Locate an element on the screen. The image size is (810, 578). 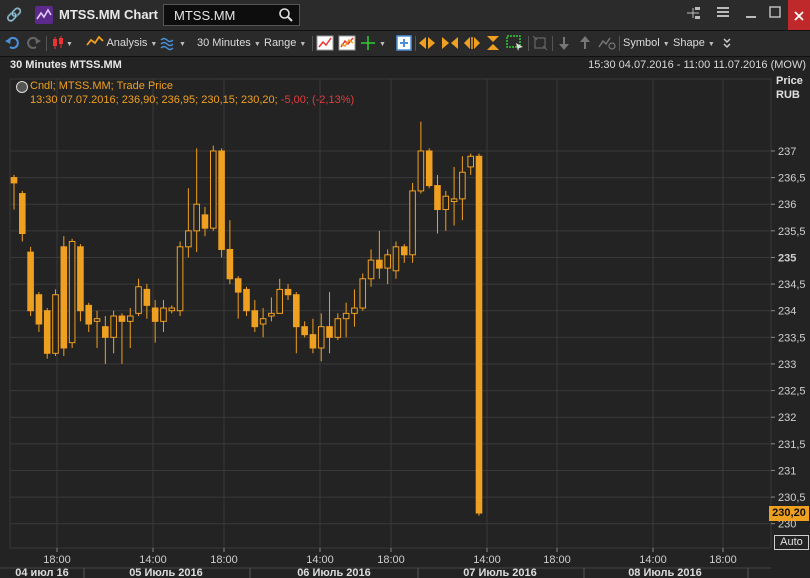
fit-icon is located at coordinates (540, 43).